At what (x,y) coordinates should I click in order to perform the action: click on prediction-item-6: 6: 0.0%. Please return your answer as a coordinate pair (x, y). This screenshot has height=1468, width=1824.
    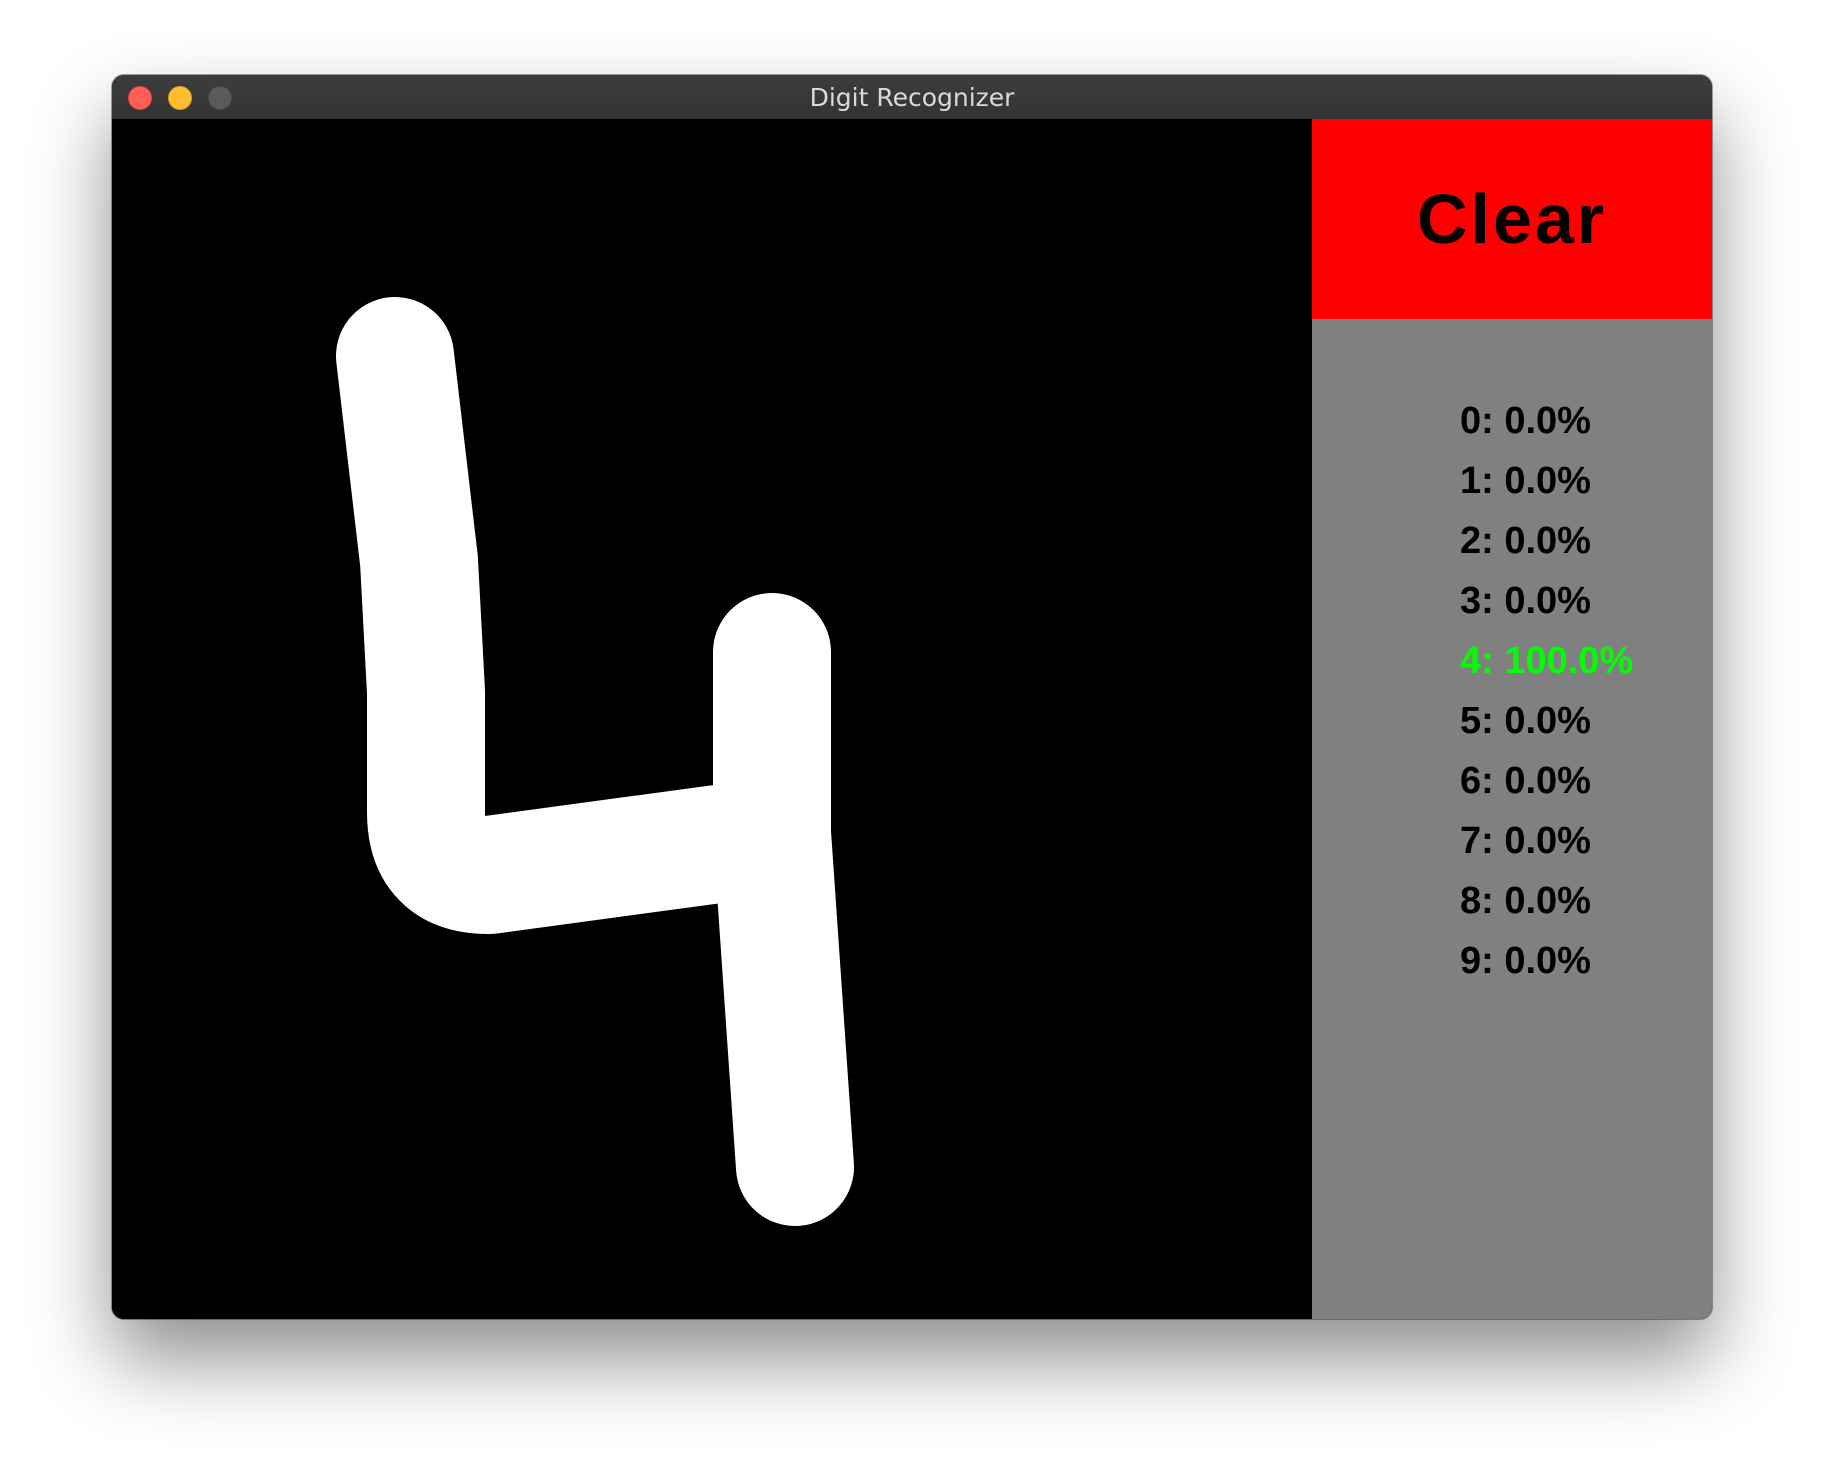
    Looking at the image, I should click on (1525, 781).